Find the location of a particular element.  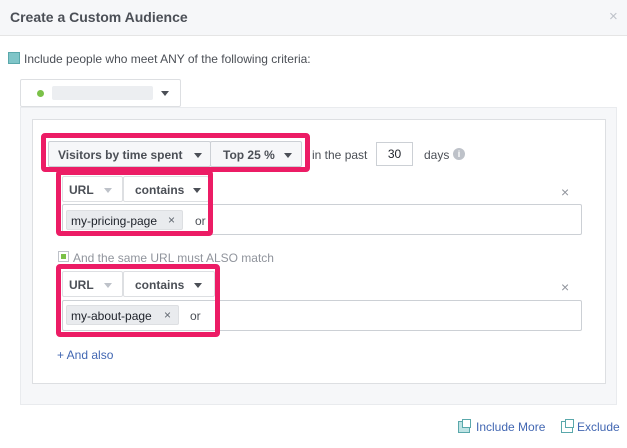

info-icon: i is located at coordinates (459, 154).